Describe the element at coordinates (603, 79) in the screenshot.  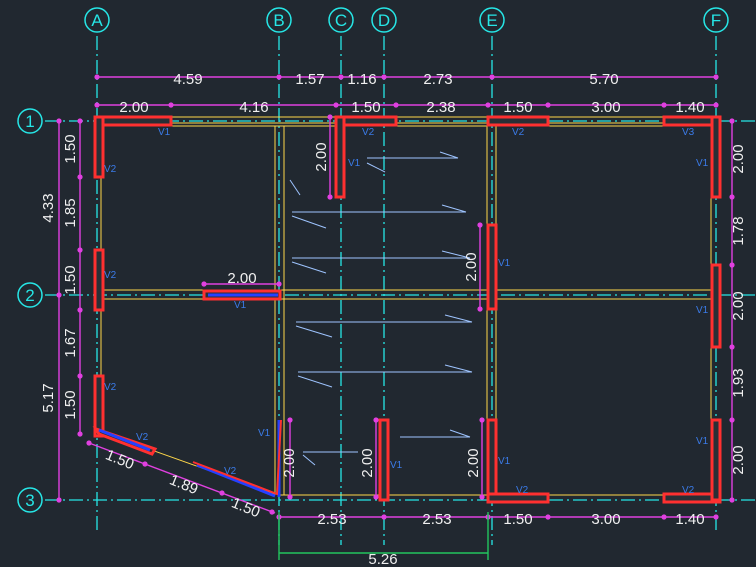
I see `dim-top-outer-5: 5.70` at that location.